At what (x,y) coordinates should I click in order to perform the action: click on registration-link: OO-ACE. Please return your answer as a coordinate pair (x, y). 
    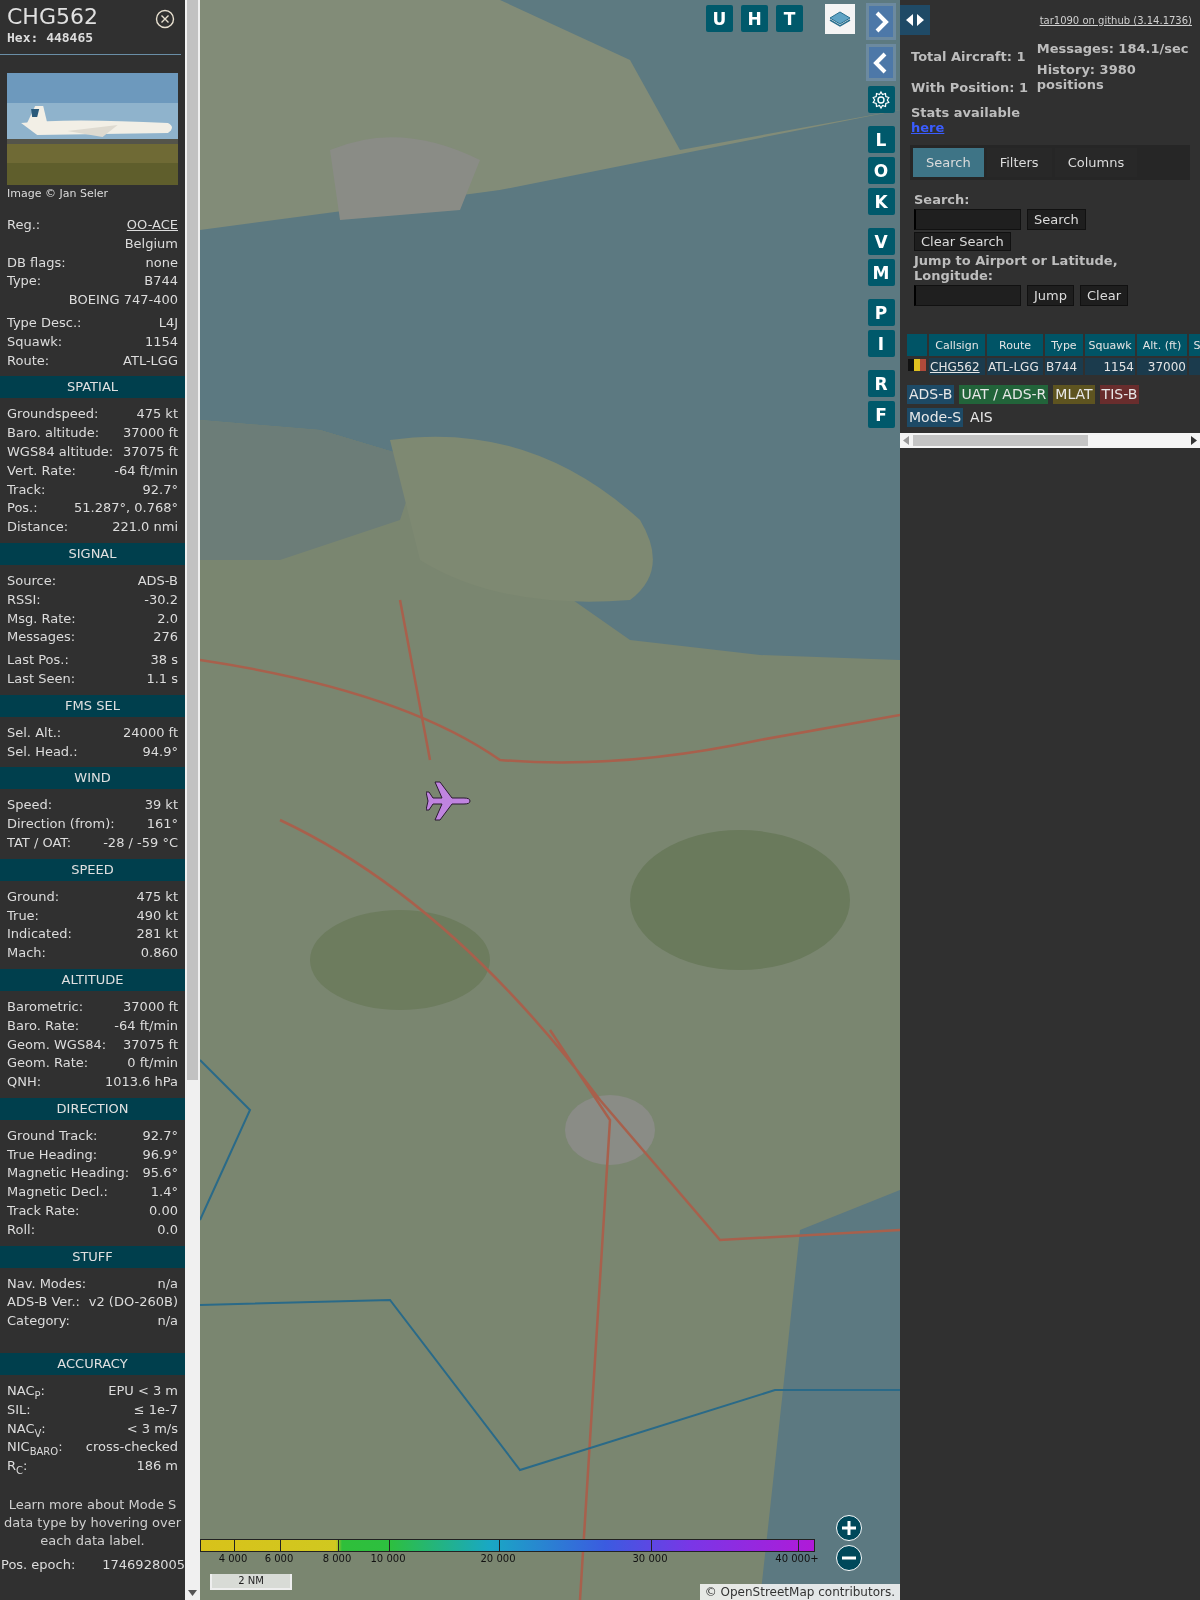
    Looking at the image, I should click on (152, 225).